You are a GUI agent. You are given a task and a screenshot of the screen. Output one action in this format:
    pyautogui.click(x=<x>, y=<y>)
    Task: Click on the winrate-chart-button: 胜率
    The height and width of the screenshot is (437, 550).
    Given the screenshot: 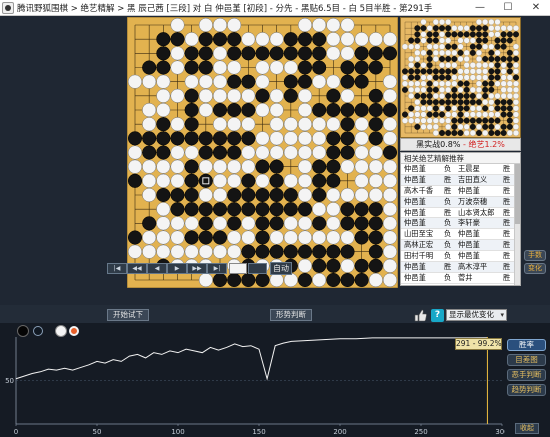 What is the action you would take?
    pyautogui.click(x=526, y=345)
    